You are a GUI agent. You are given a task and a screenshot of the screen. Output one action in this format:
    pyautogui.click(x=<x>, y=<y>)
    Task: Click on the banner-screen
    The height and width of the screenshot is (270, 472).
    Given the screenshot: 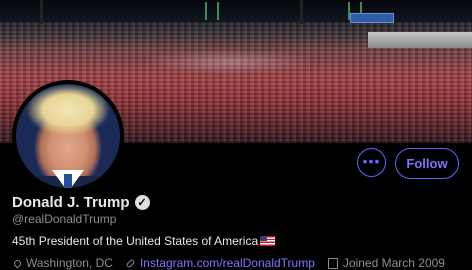 What is the action you would take?
    pyautogui.click(x=372, y=18)
    